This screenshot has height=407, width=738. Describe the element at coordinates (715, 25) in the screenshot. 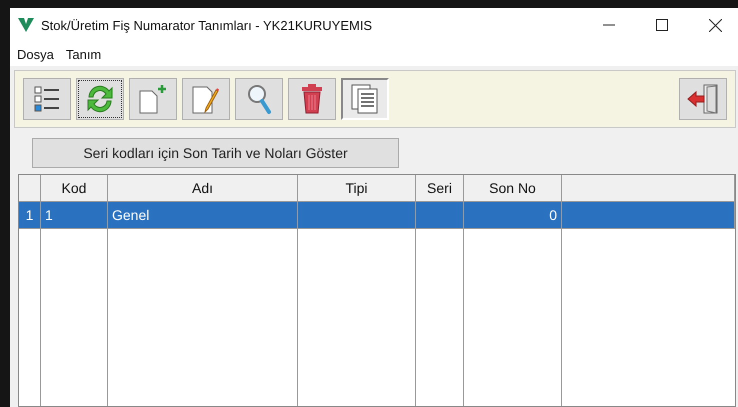

I see `close-icon` at that location.